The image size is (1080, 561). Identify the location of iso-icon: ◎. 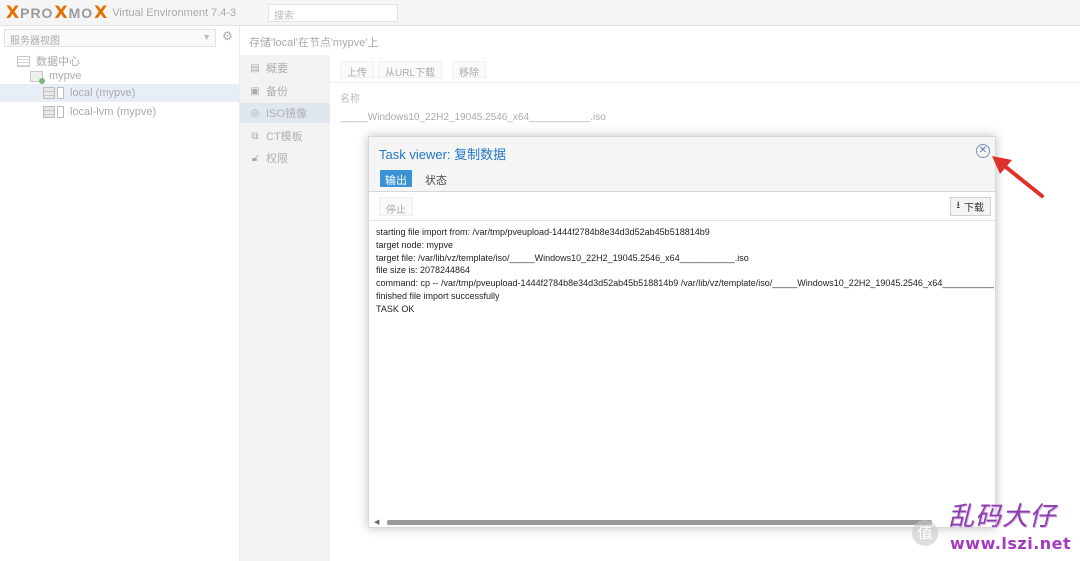
(255, 113).